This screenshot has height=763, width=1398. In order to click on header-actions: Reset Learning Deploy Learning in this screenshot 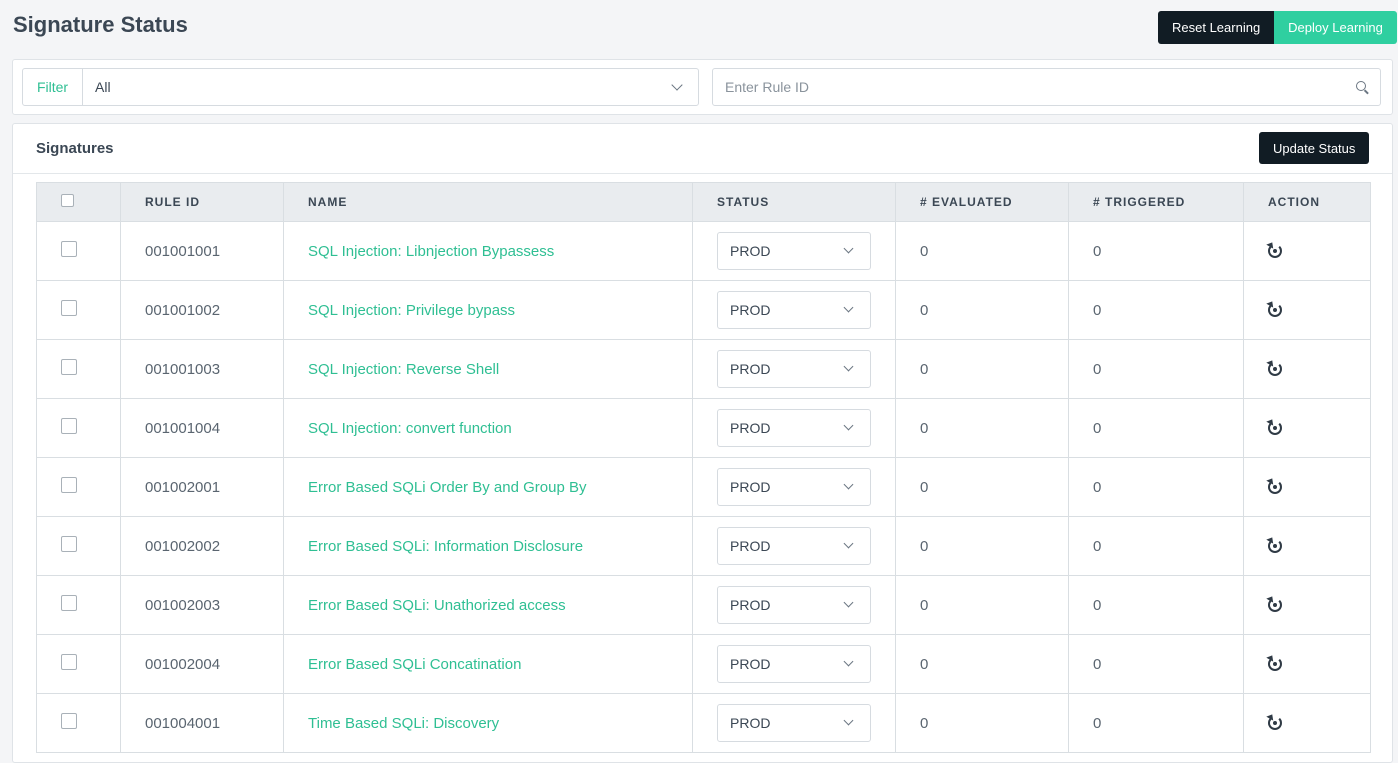, I will do `click(1277, 27)`.